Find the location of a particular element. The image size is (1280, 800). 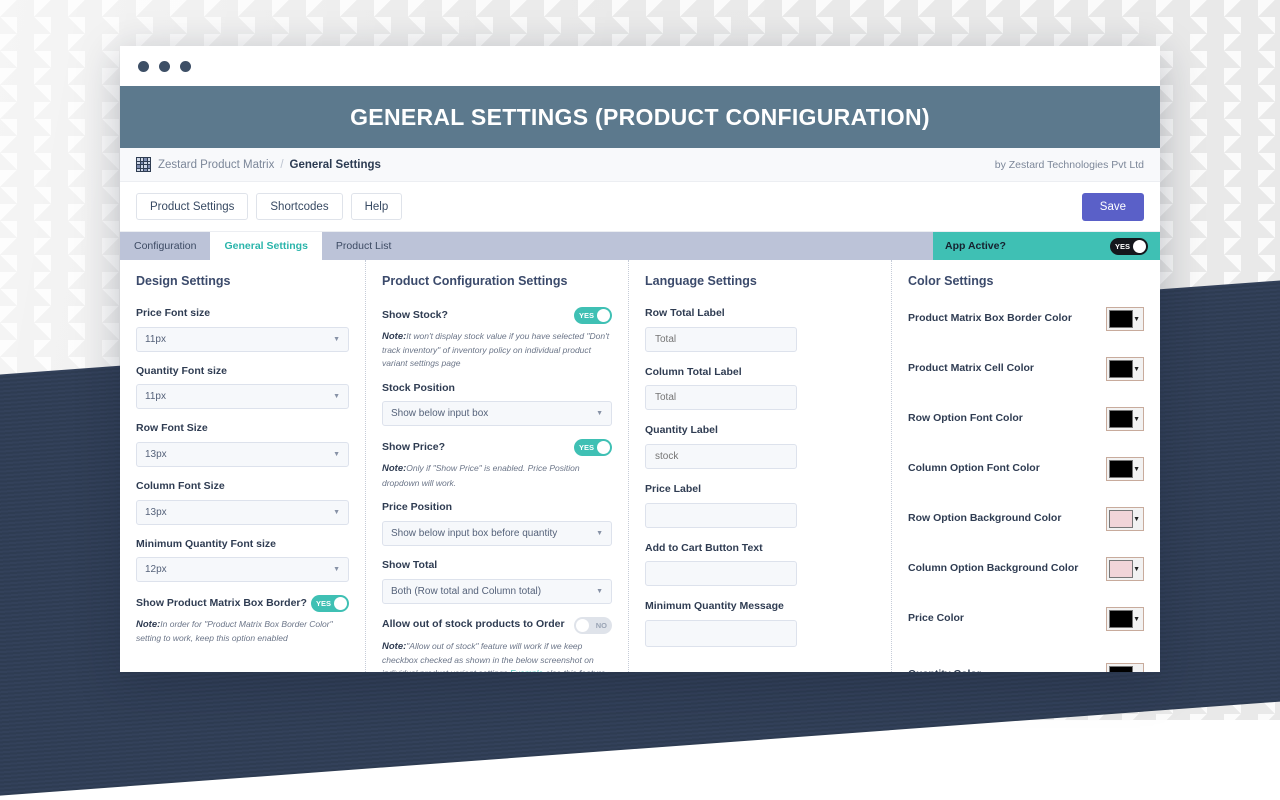

stock-position-label: Stock Position is located at coordinates (497, 389).